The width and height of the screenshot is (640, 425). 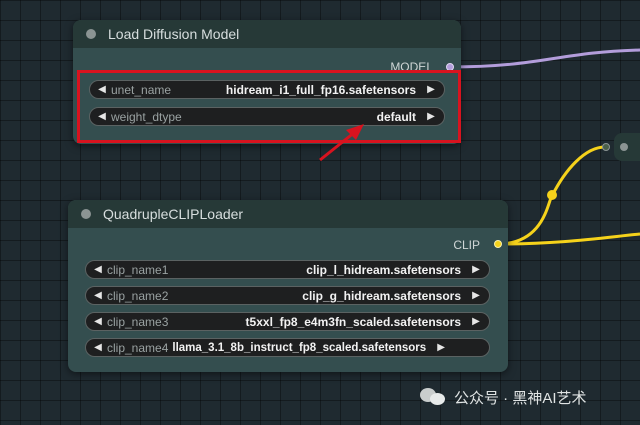 What do you see at coordinates (498, 244) in the screenshot?
I see `clip-output-dot` at bounding box center [498, 244].